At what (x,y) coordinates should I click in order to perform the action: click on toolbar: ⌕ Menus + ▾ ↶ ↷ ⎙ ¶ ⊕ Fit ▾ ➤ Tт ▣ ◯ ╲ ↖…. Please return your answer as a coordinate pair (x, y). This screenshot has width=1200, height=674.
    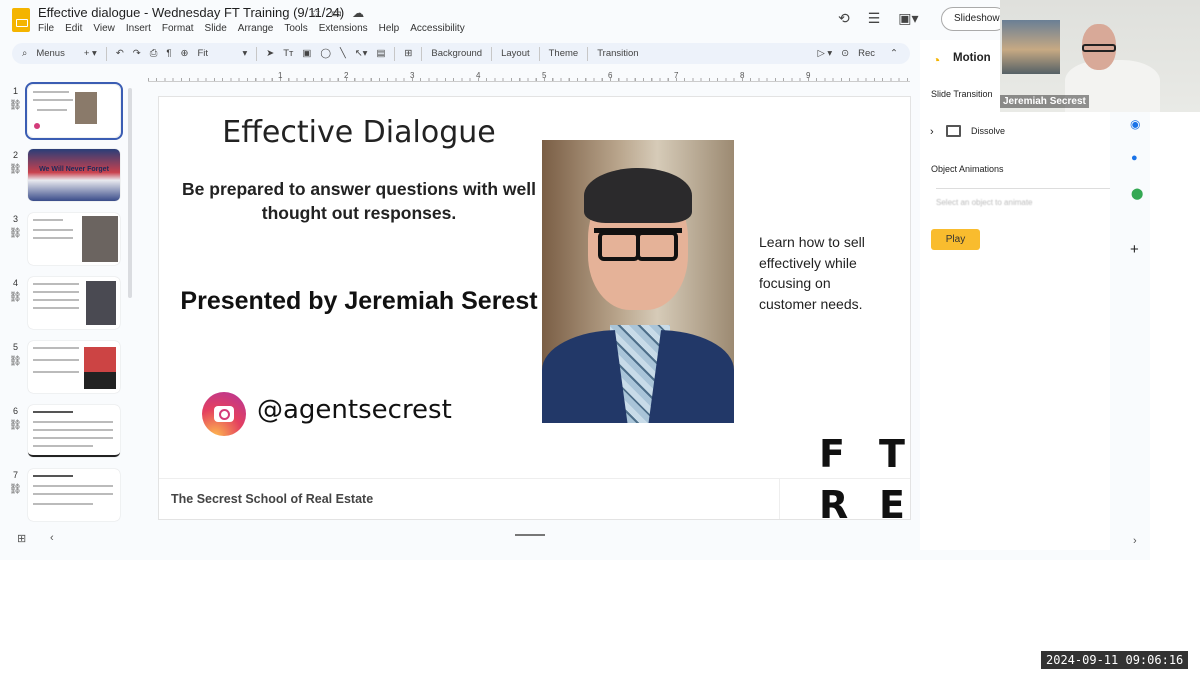
    Looking at the image, I should click on (461, 53).